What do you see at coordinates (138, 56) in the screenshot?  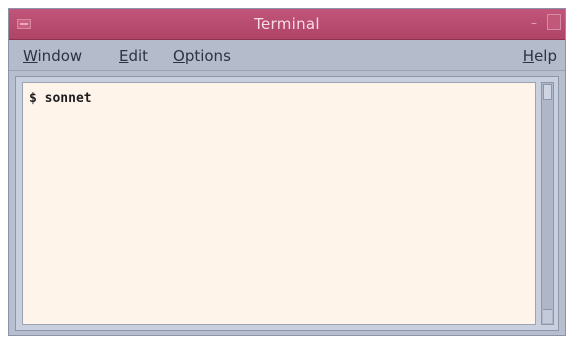 I see `menu-edit-label: dit` at bounding box center [138, 56].